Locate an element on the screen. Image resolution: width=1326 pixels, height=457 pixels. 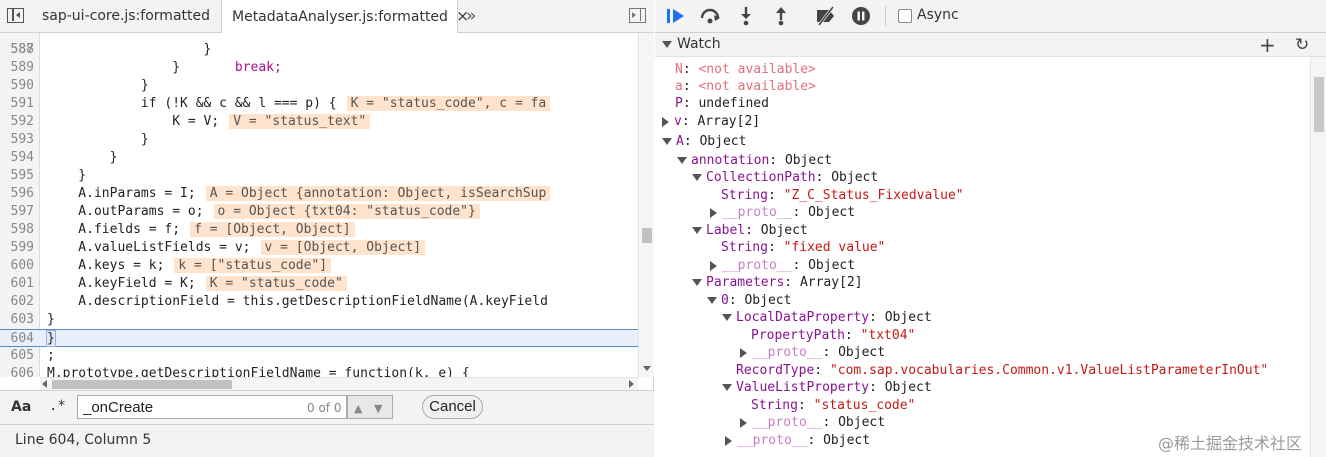
line-number: 591 is located at coordinates (17, 104).